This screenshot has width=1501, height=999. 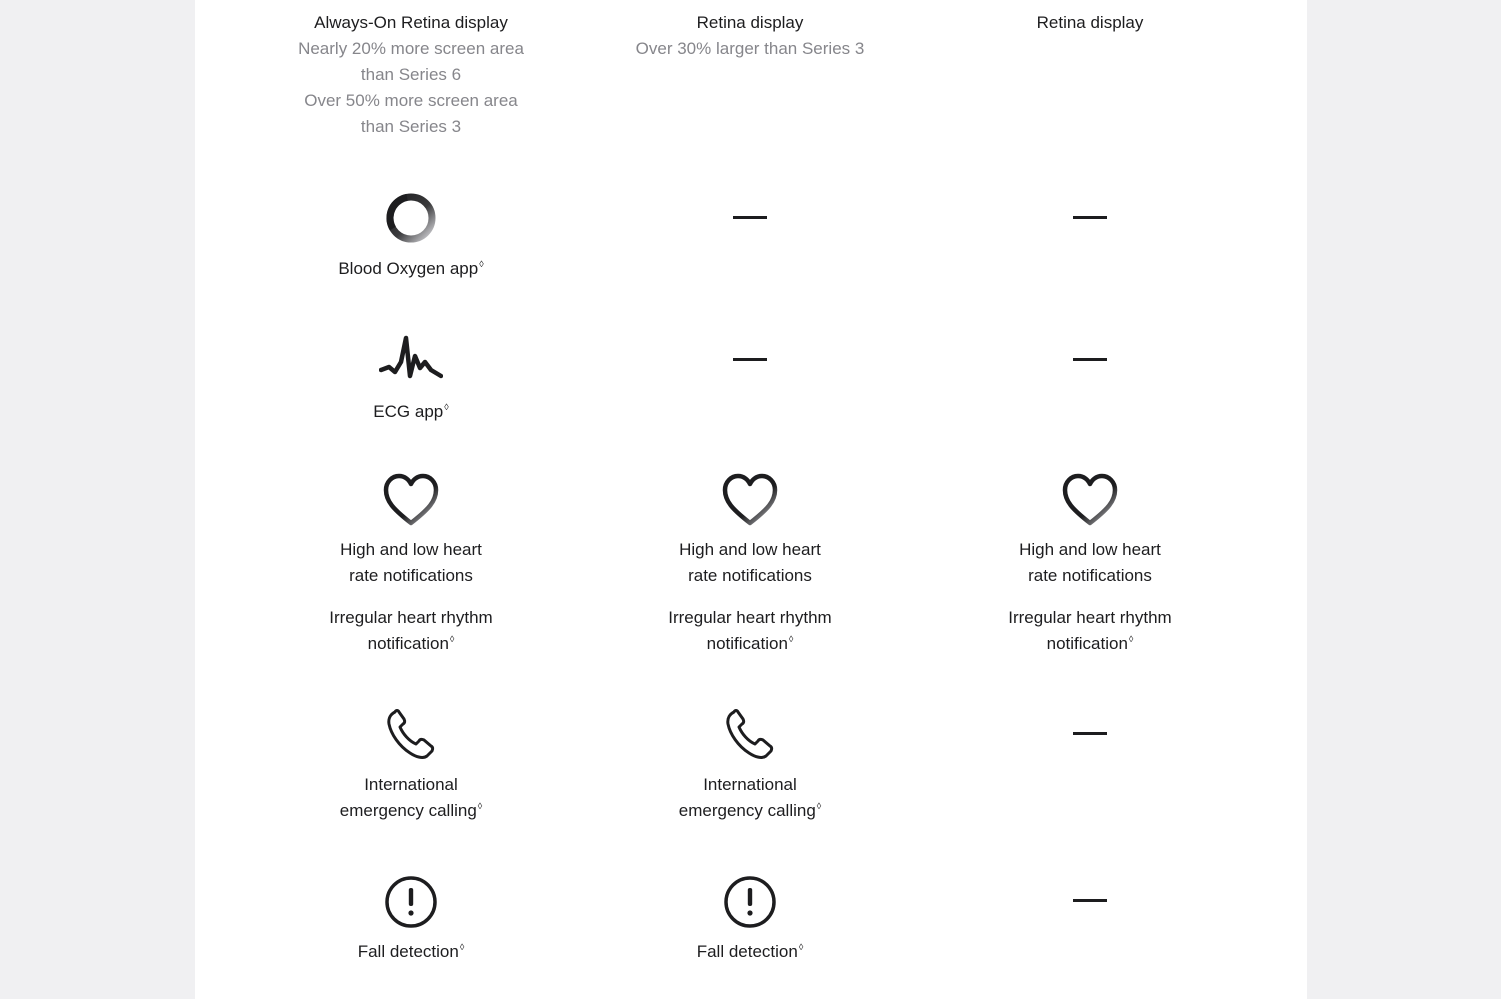 What do you see at coordinates (411, 113) in the screenshot?
I see `display-note: Over 50% more screen area than Series 3` at bounding box center [411, 113].